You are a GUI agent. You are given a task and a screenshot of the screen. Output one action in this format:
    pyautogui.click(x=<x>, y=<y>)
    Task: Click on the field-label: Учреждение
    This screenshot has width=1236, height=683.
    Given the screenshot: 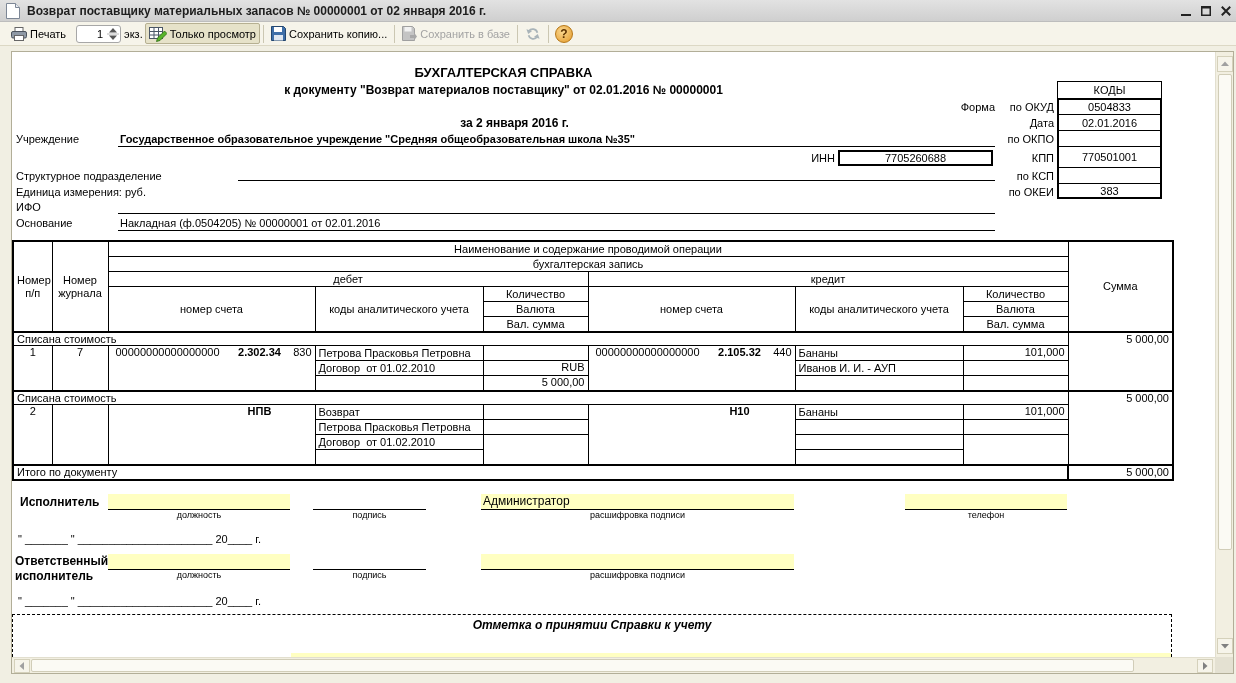 What is the action you would take?
    pyautogui.click(x=47, y=139)
    